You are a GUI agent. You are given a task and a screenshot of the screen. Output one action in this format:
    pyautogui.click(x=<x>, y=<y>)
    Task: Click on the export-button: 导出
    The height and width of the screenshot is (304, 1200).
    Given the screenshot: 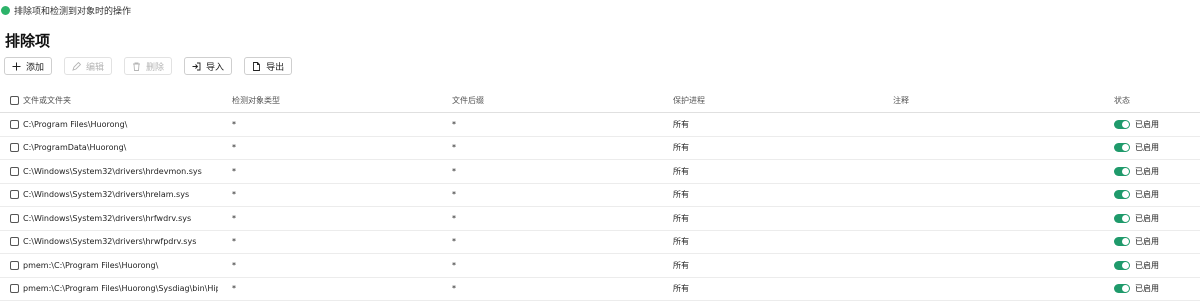 What is the action you would take?
    pyautogui.click(x=268, y=66)
    